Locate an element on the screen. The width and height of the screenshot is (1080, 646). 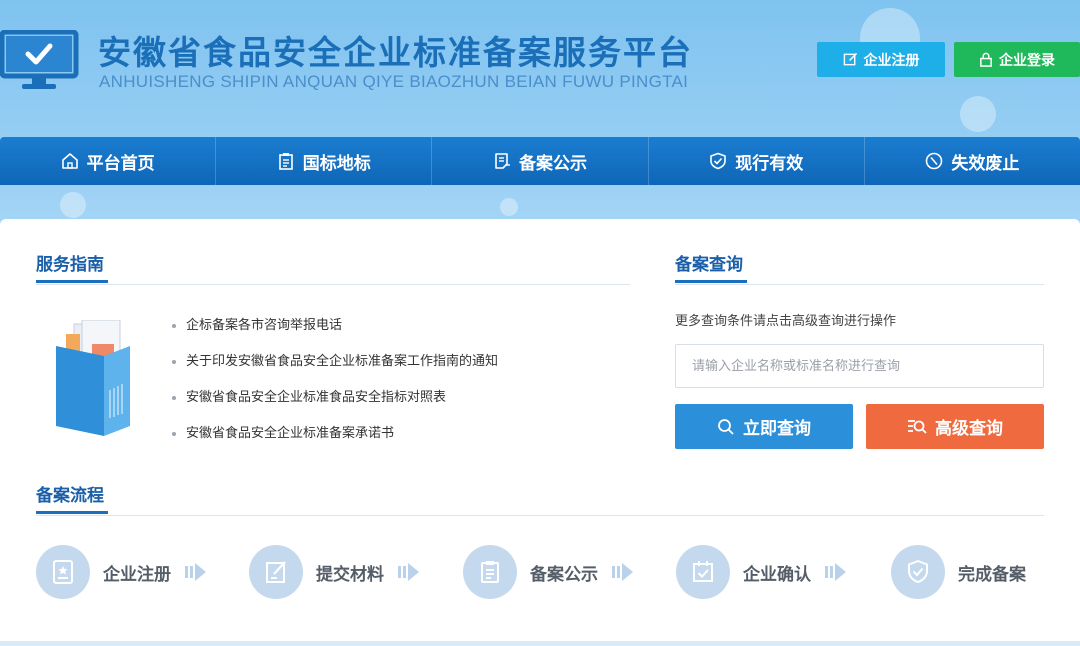
guide-link: 安徽省食品安全企业标准备案承诺书 is located at coordinates (335, 442).